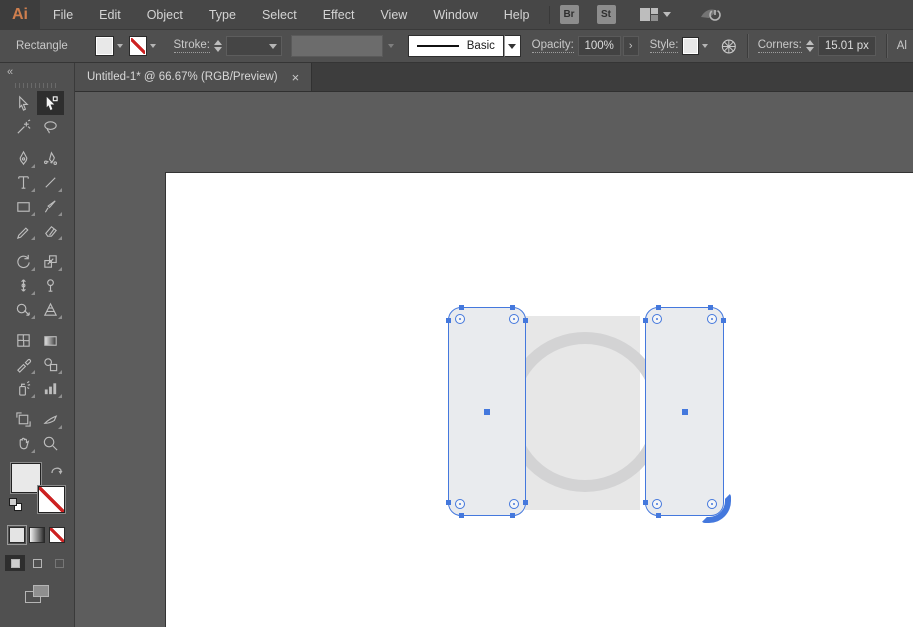 The width and height of the screenshot is (913, 627). Describe the element at coordinates (50, 364) in the screenshot. I see `blend-tool` at that location.